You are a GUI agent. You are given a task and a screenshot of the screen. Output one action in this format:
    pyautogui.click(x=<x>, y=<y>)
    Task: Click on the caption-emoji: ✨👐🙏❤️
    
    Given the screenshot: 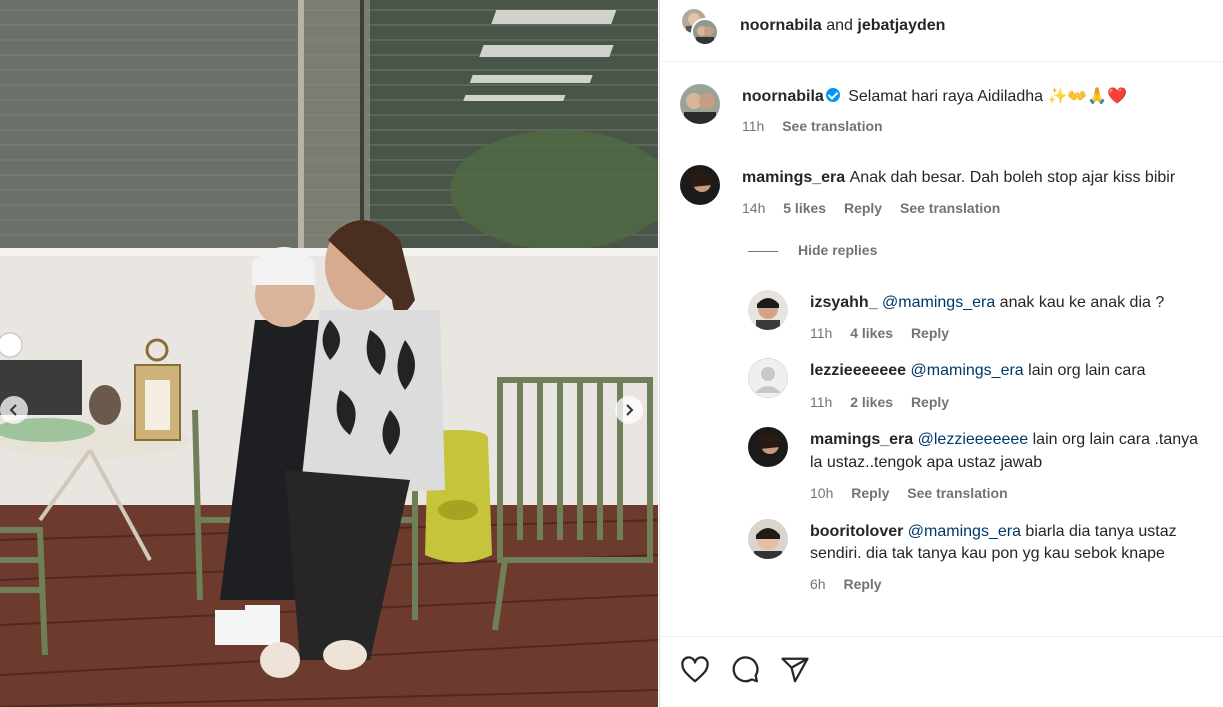 What is the action you would take?
    pyautogui.click(x=1087, y=96)
    